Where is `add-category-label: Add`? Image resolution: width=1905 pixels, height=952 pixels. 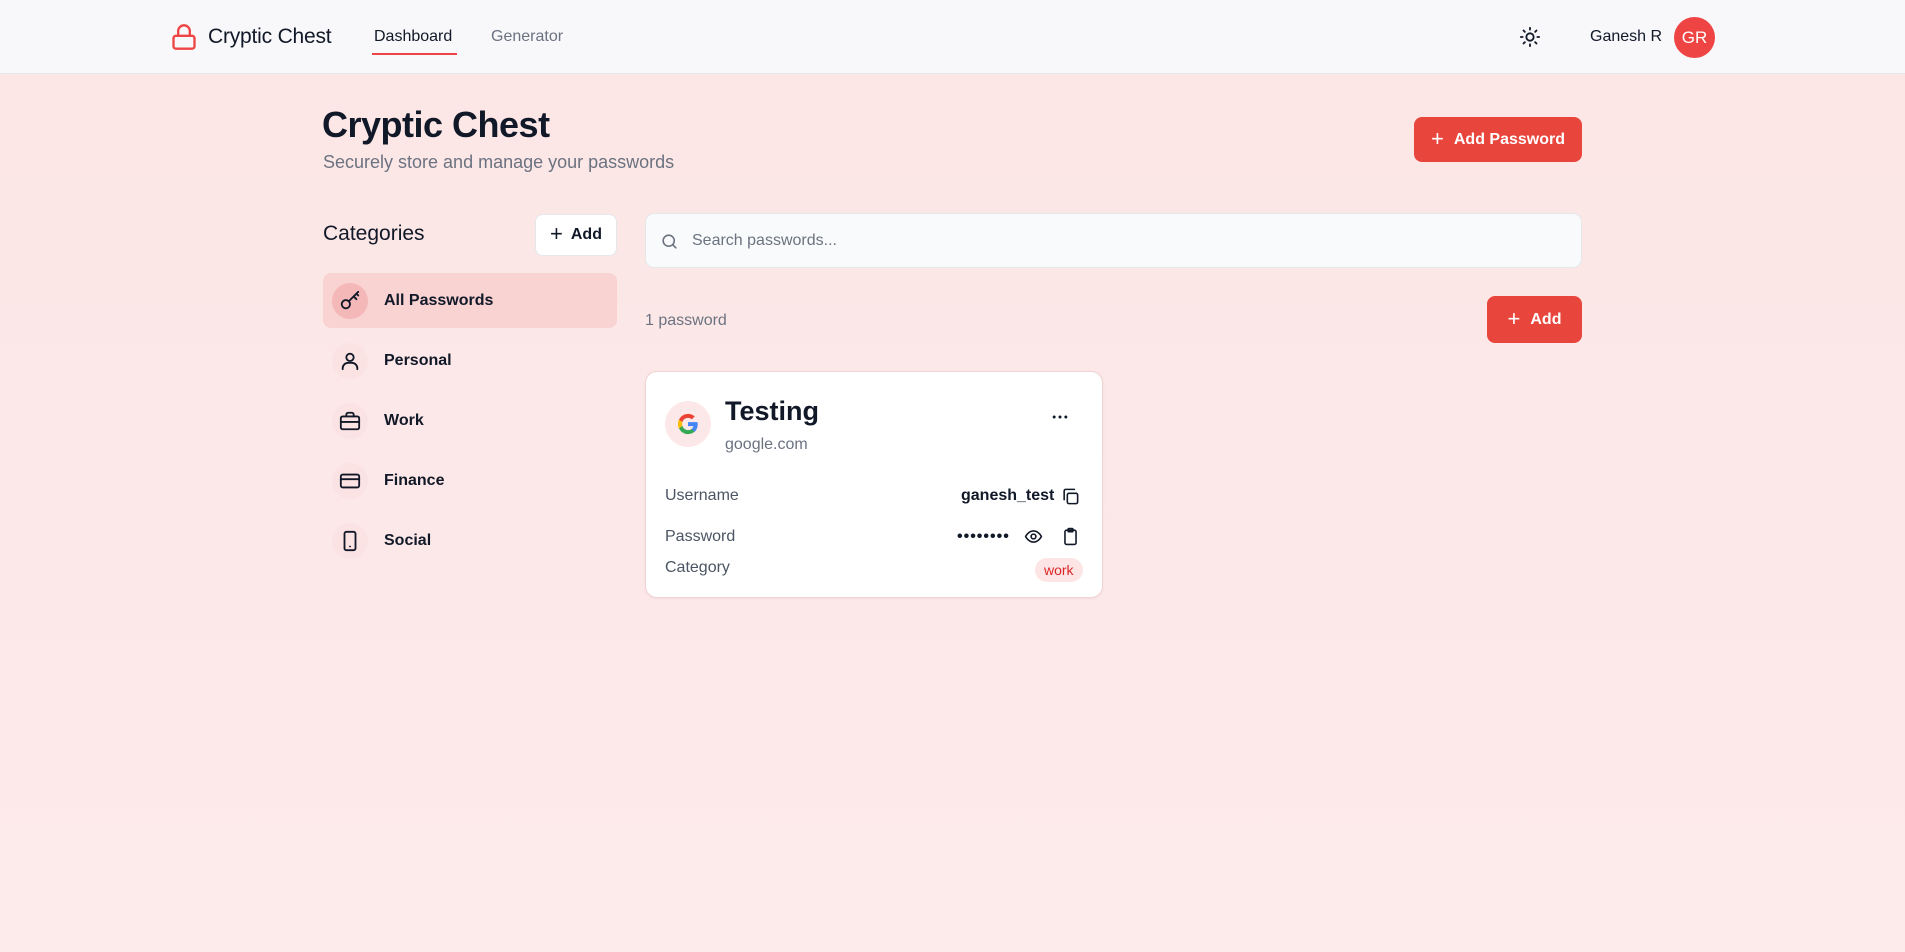
add-category-label: Add is located at coordinates (586, 234).